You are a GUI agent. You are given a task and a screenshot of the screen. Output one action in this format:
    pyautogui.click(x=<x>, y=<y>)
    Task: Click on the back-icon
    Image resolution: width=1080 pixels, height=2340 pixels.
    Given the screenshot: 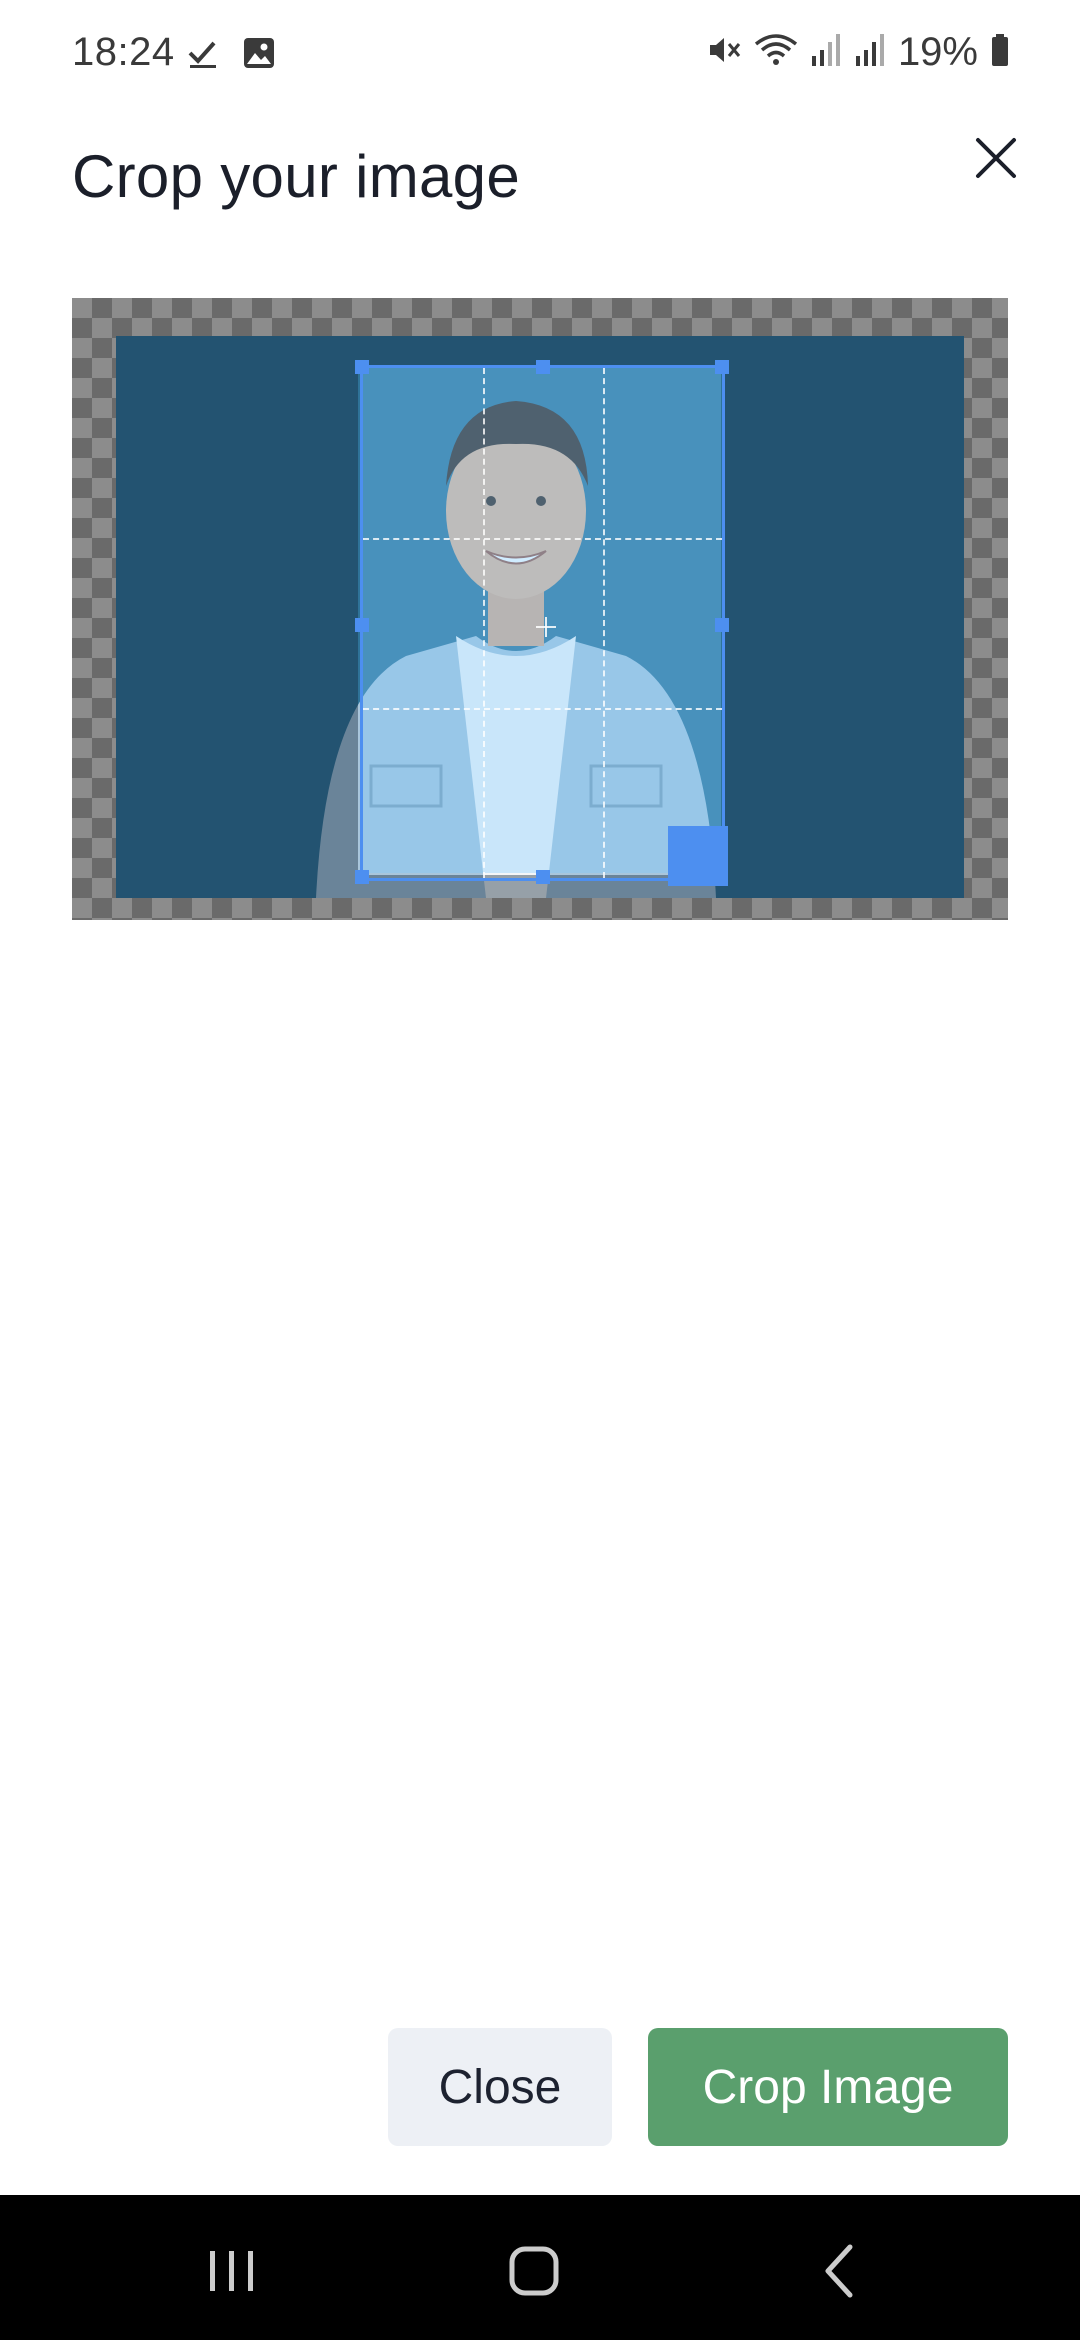 What is the action you would take?
    pyautogui.click(x=840, y=2271)
    